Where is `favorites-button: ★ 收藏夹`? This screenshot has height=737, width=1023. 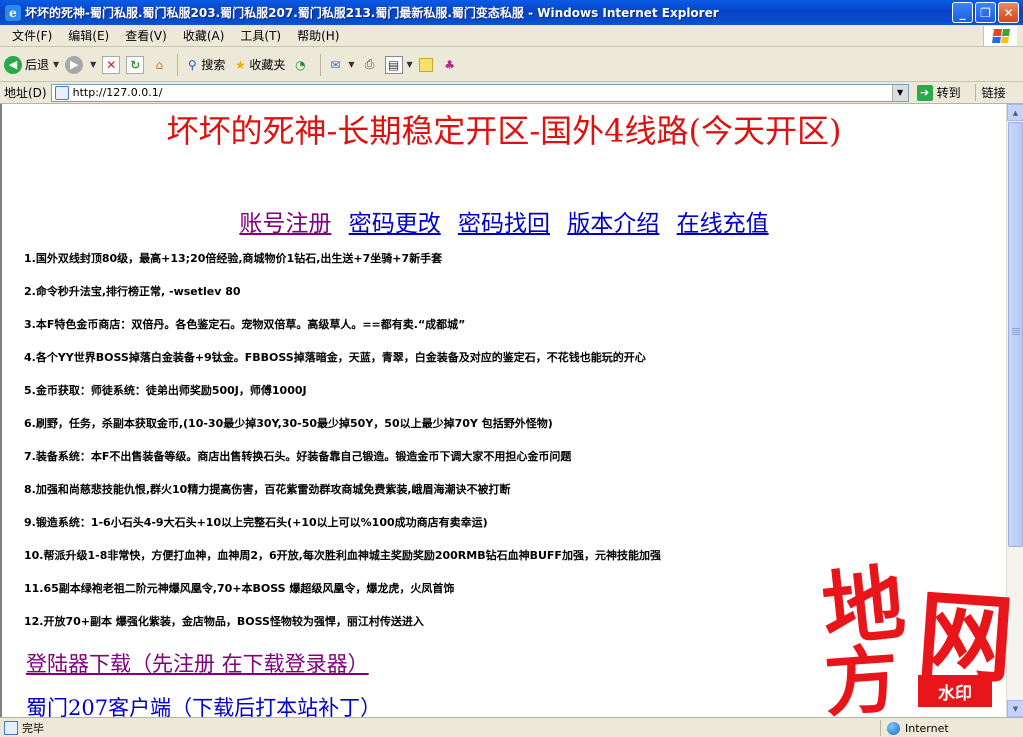 favorites-button: ★ 收藏夹 is located at coordinates (258, 65).